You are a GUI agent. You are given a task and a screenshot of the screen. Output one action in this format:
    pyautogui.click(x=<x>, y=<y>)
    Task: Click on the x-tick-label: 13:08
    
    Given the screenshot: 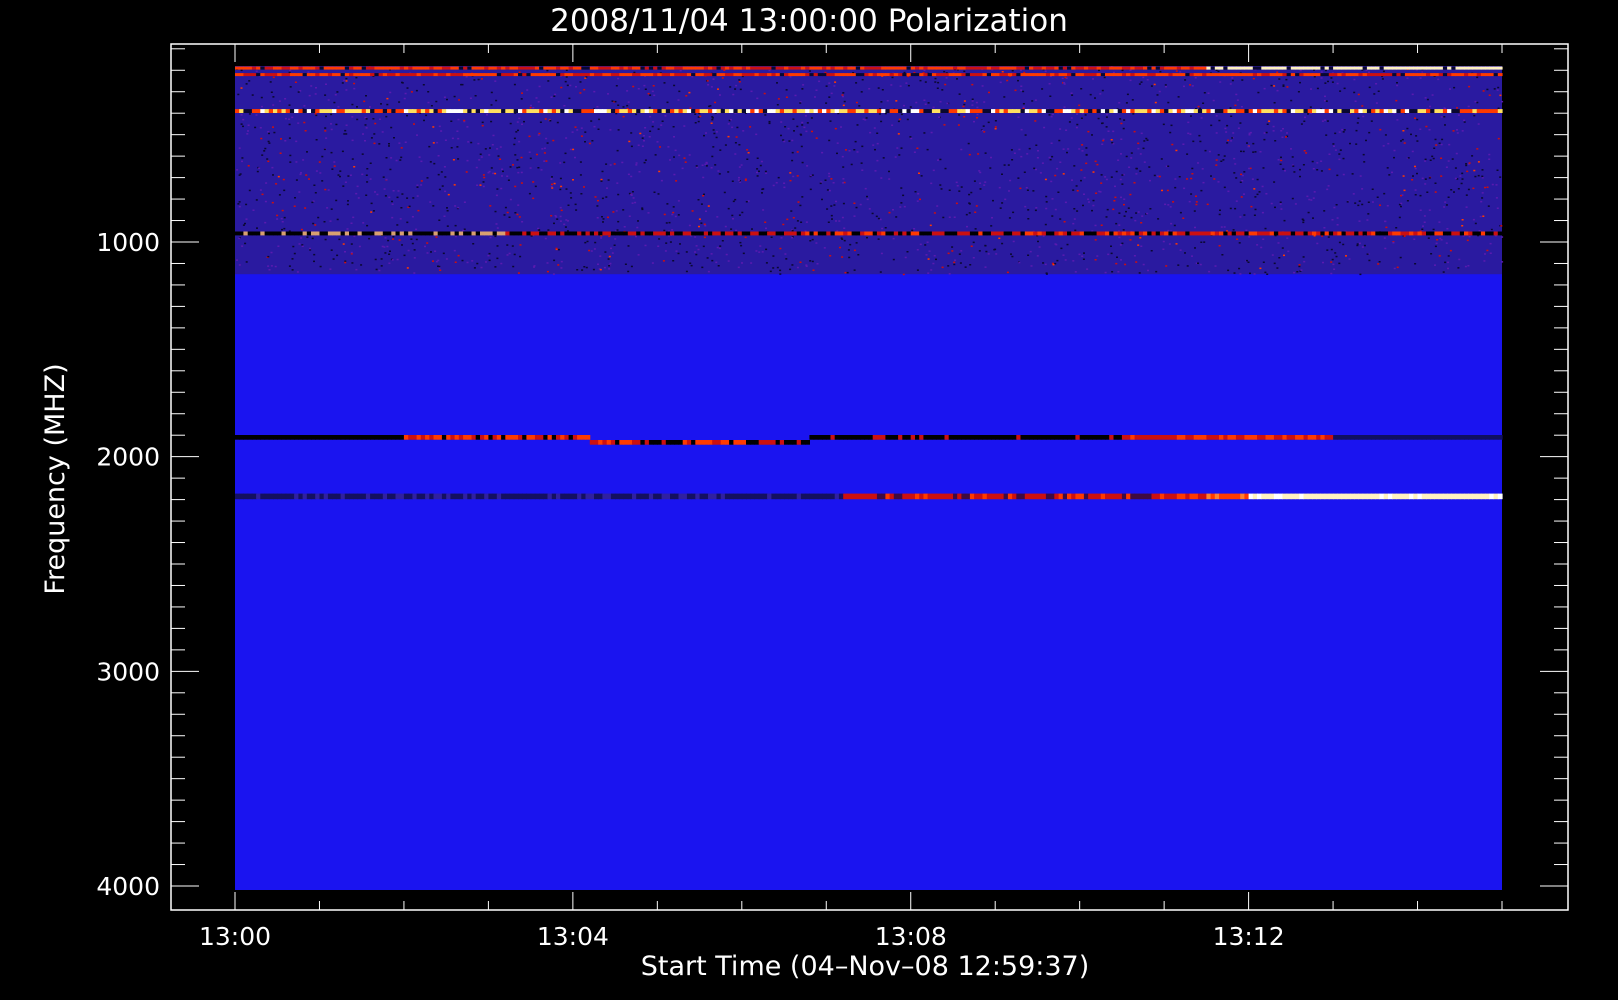 What is the action you would take?
    pyautogui.click(x=911, y=936)
    